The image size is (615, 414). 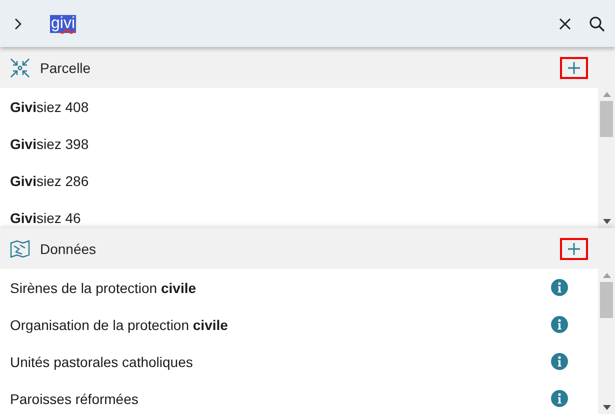 What do you see at coordinates (299, 213) in the screenshot?
I see `result-item: Givisiez 46` at bounding box center [299, 213].